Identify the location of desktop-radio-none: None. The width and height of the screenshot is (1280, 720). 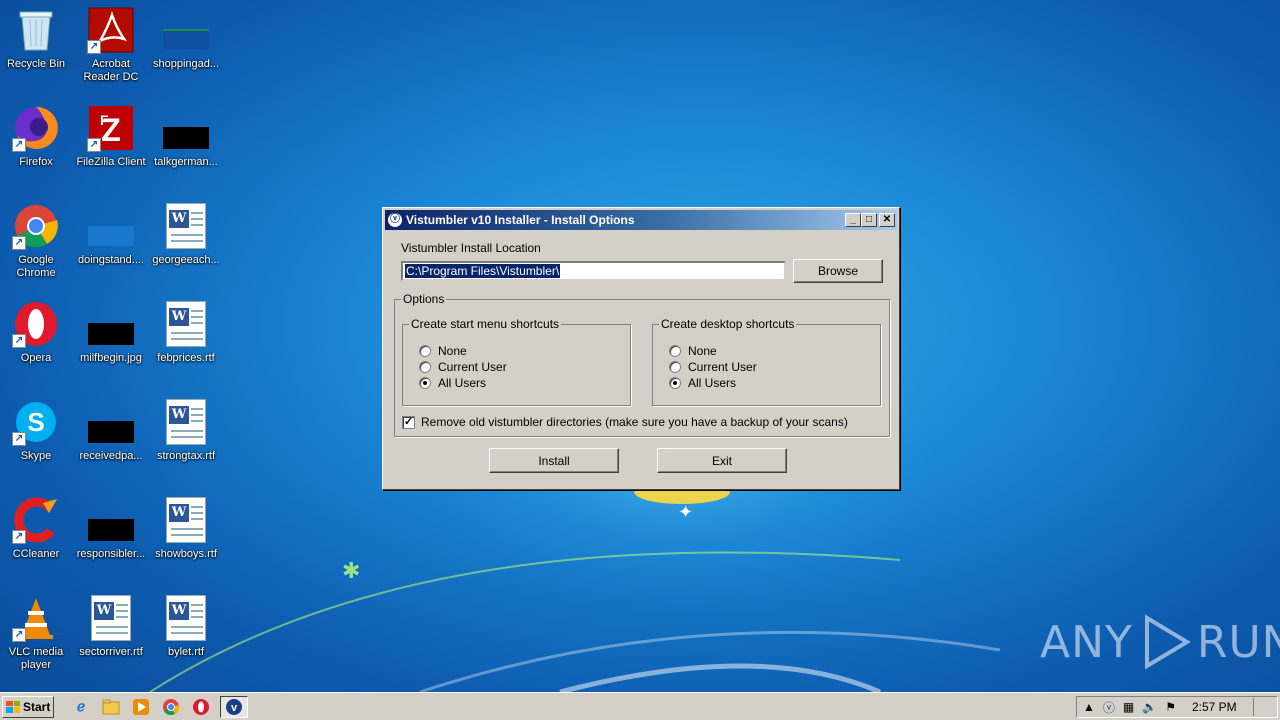
(693, 351).